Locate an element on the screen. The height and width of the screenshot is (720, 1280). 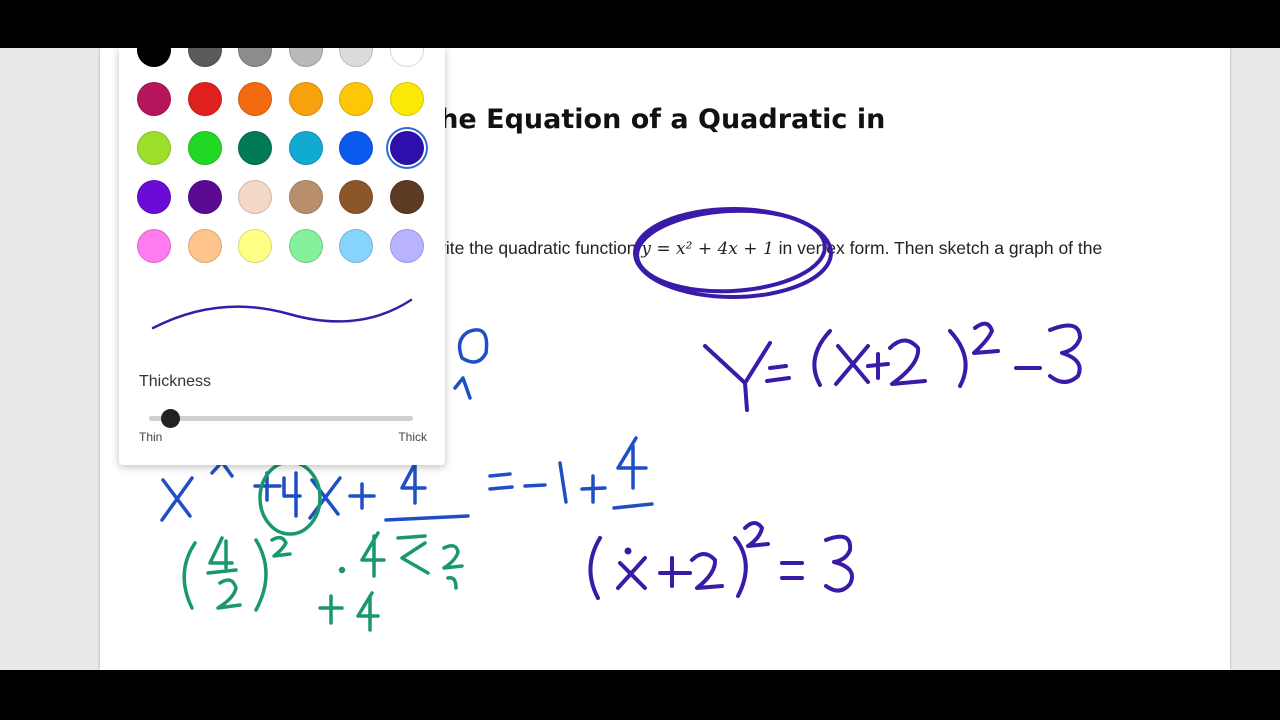
letterbox-top is located at coordinates (640, 24).